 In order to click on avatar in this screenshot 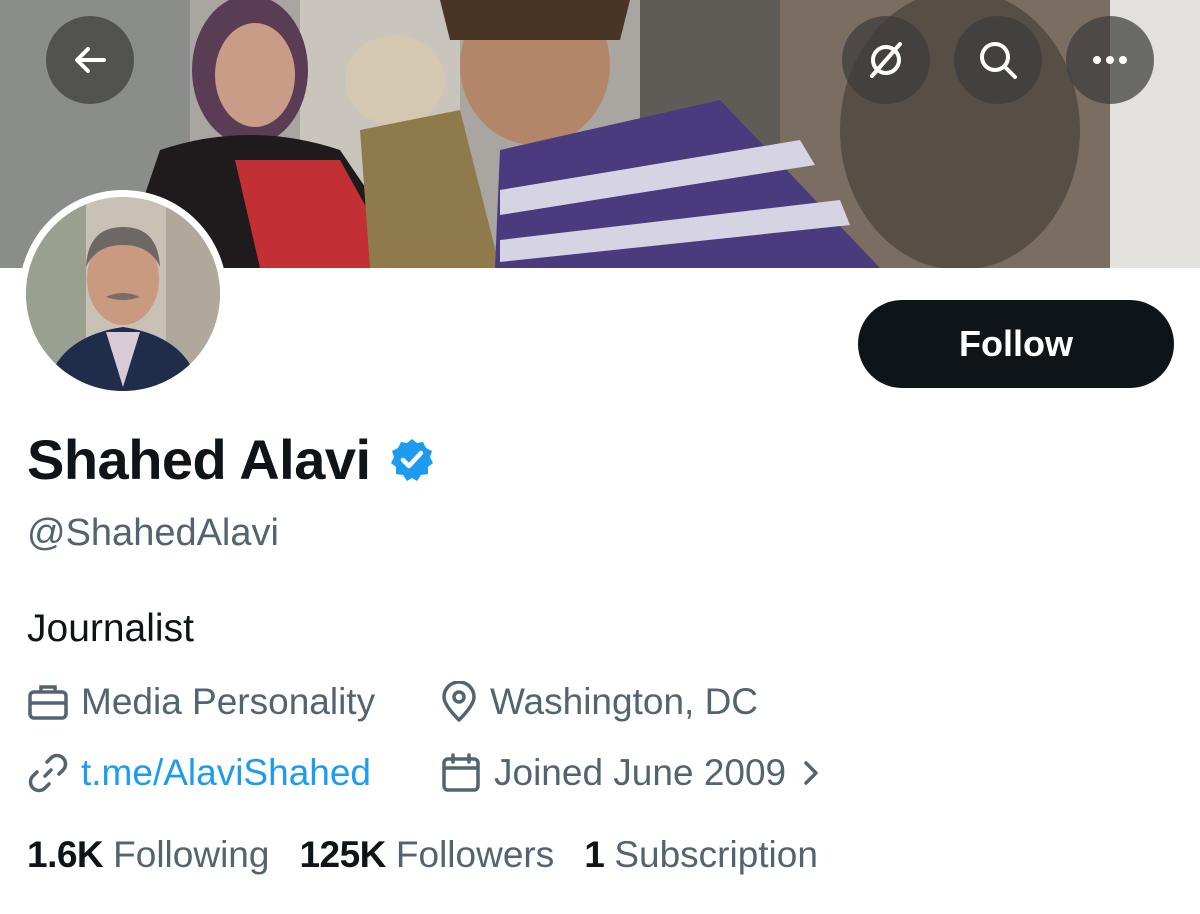, I will do `click(123, 294)`.